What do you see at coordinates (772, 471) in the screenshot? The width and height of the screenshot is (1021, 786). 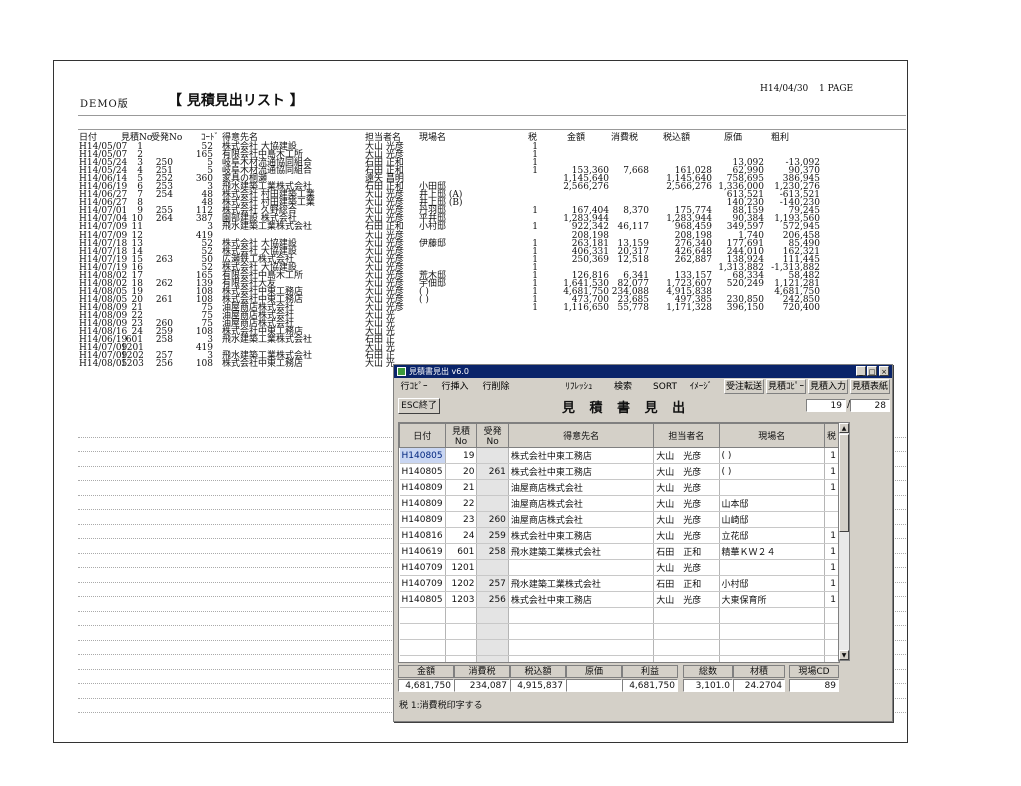 I see `grid-cell-genba: ( )` at bounding box center [772, 471].